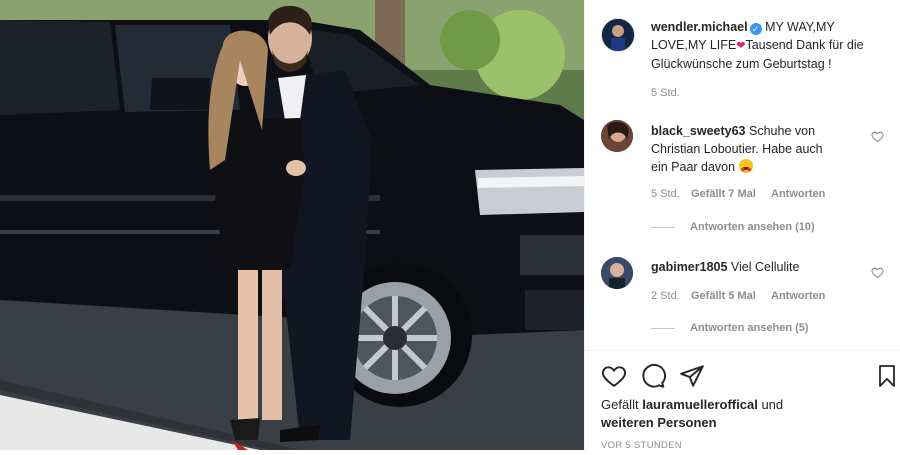 The height and width of the screenshot is (455, 900). What do you see at coordinates (737, 149) in the screenshot?
I see `comment-line2: Christian Loboutier. Habe auch` at bounding box center [737, 149].